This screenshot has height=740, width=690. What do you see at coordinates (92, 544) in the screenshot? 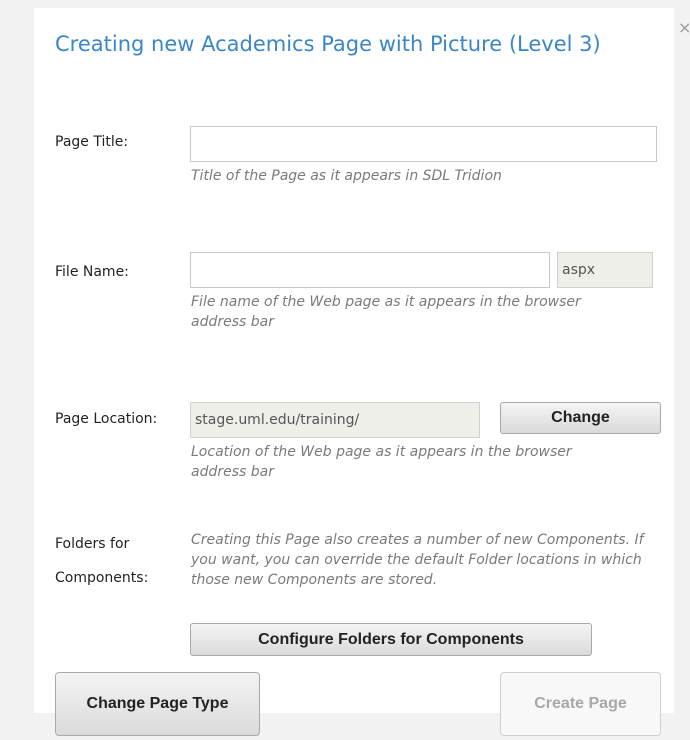
I see `folders-label-line1: Folders for` at bounding box center [92, 544].